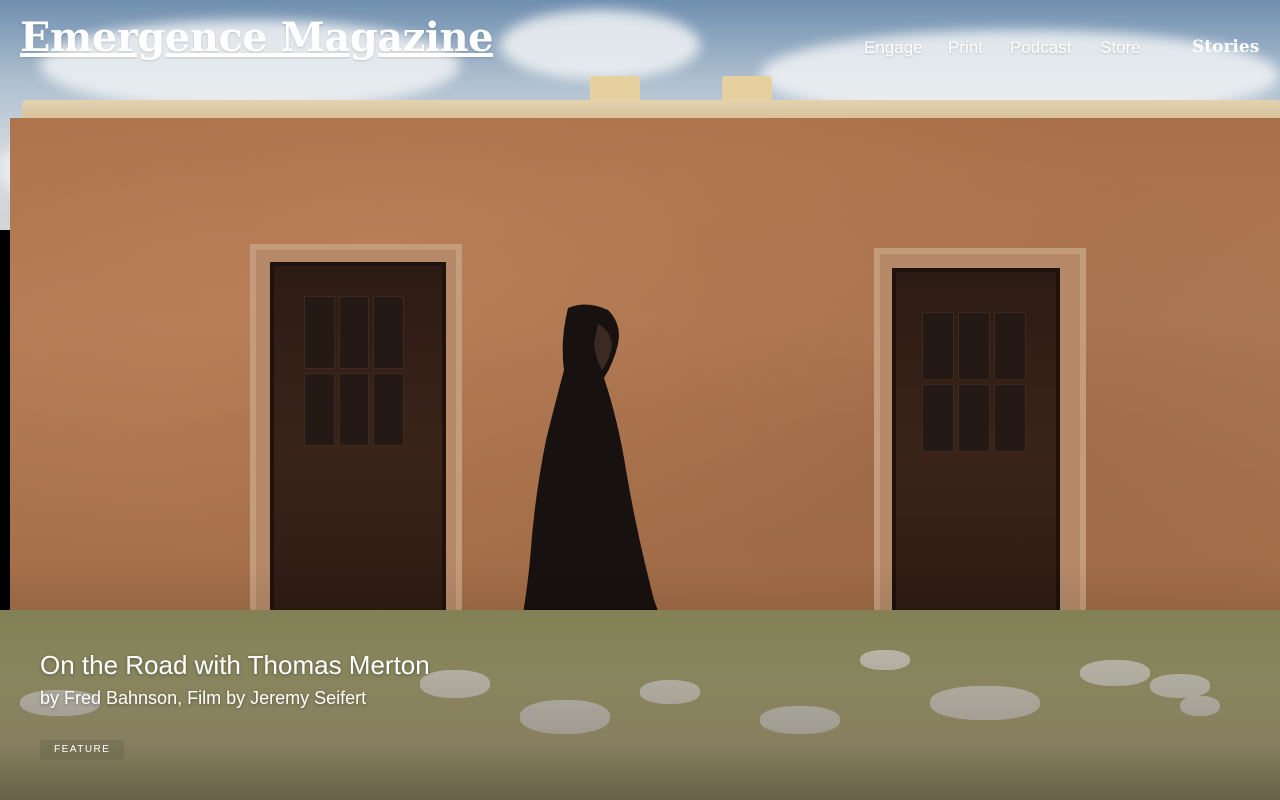  I want to click on feature-title-link: On the Road with Thomas Merton, so click(340, 665).